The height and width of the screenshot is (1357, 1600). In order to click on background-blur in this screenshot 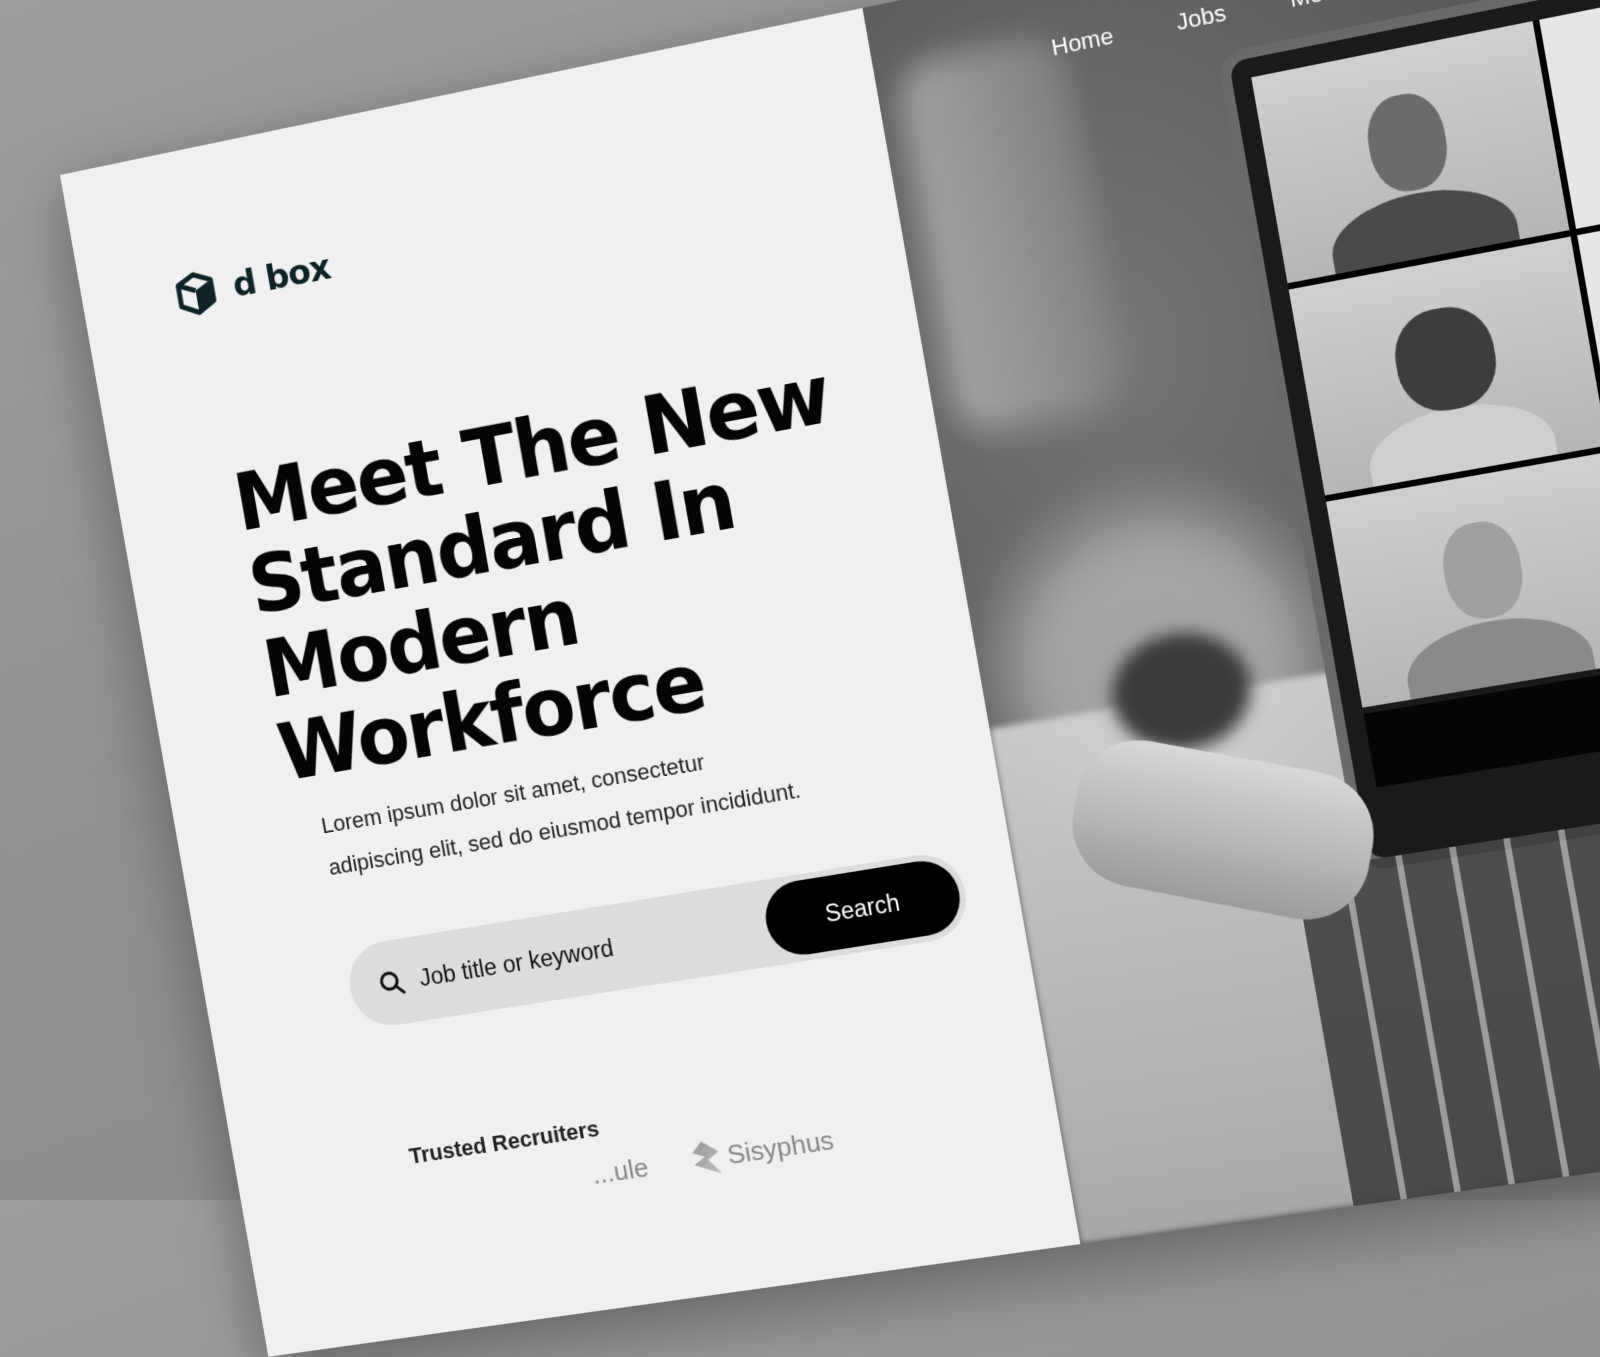, I will do `click(1009, 234)`.